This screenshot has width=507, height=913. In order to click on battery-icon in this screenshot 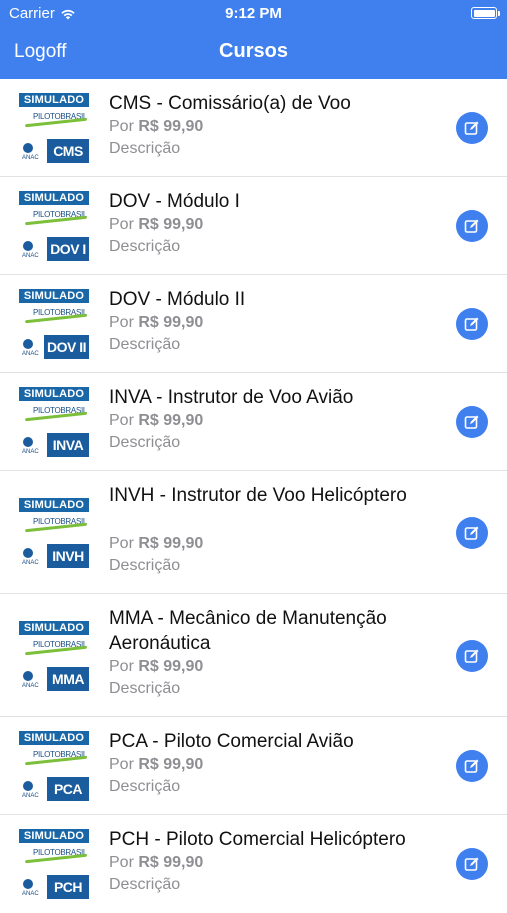, I will do `click(485, 13)`.